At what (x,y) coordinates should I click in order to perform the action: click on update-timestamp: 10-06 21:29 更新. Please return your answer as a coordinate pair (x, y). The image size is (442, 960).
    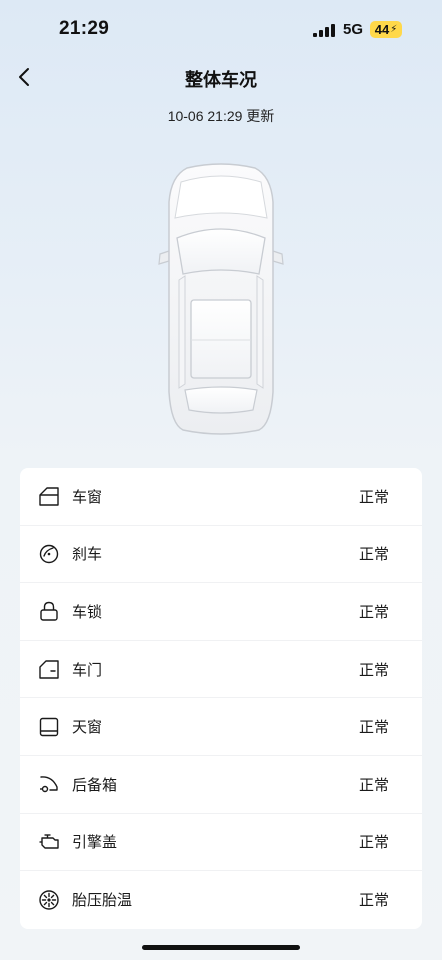
    Looking at the image, I should click on (221, 116).